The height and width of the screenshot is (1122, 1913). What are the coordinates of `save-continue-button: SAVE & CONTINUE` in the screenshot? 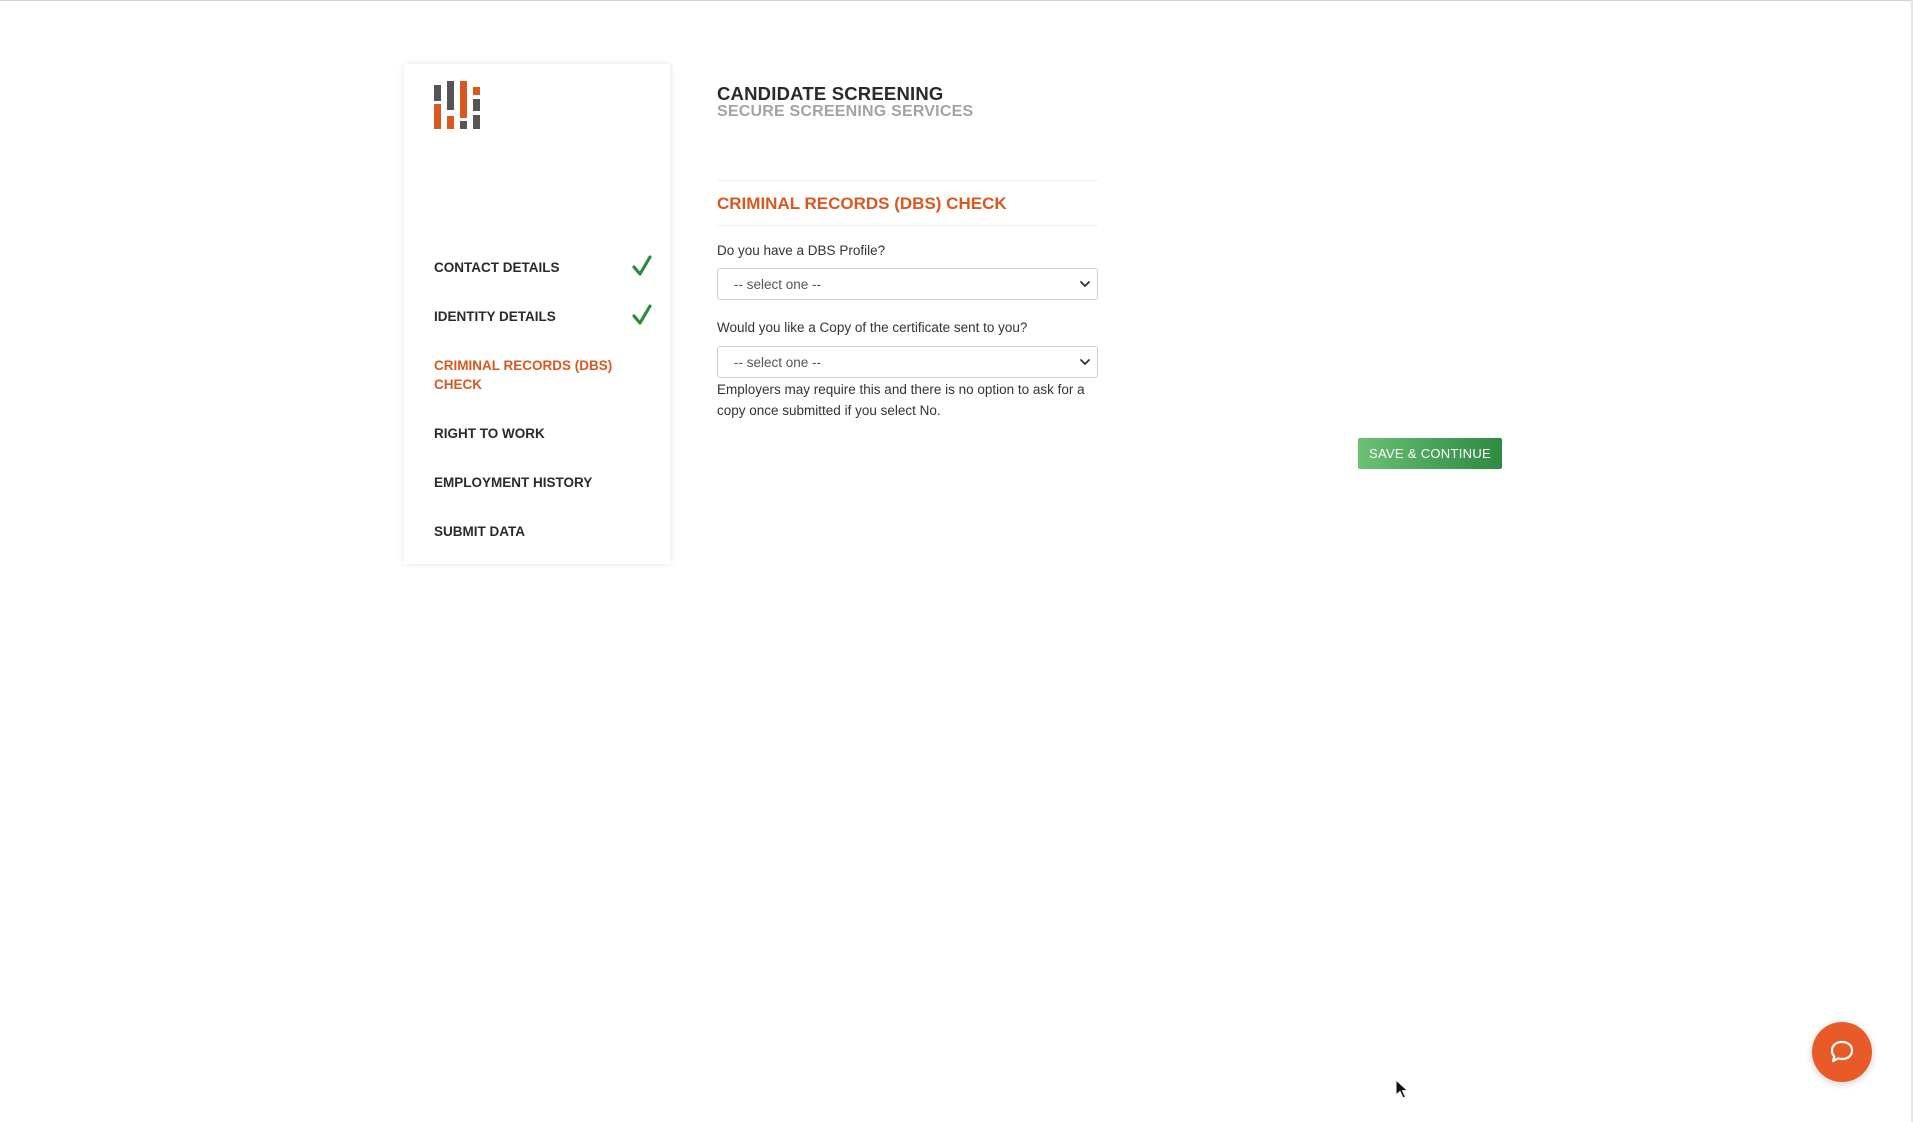 It's located at (1430, 453).